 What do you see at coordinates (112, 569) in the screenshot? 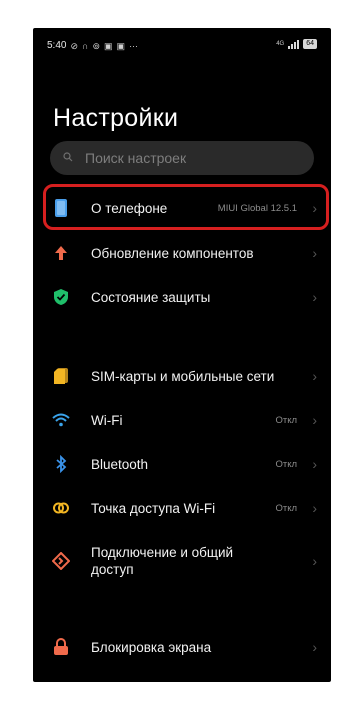
I see `settings-item-label-line2: доступ` at bounding box center [112, 569].